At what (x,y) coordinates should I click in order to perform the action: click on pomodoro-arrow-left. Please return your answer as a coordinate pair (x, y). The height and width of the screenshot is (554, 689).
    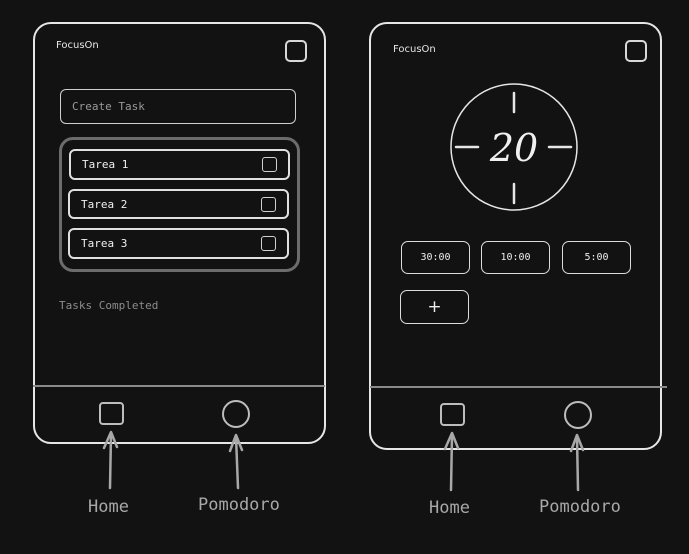
    Looking at the image, I should click on (237, 462).